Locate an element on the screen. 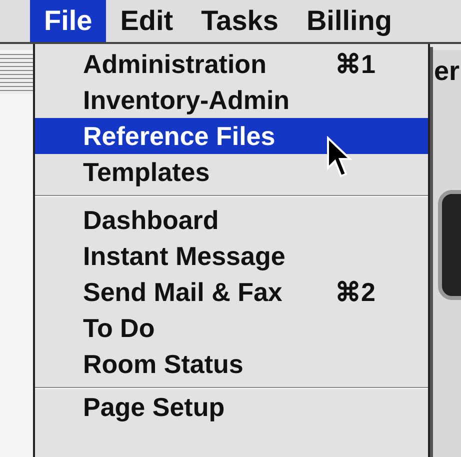 This screenshot has width=461, height=457. title-bar-stripes is located at coordinates (17, 74).